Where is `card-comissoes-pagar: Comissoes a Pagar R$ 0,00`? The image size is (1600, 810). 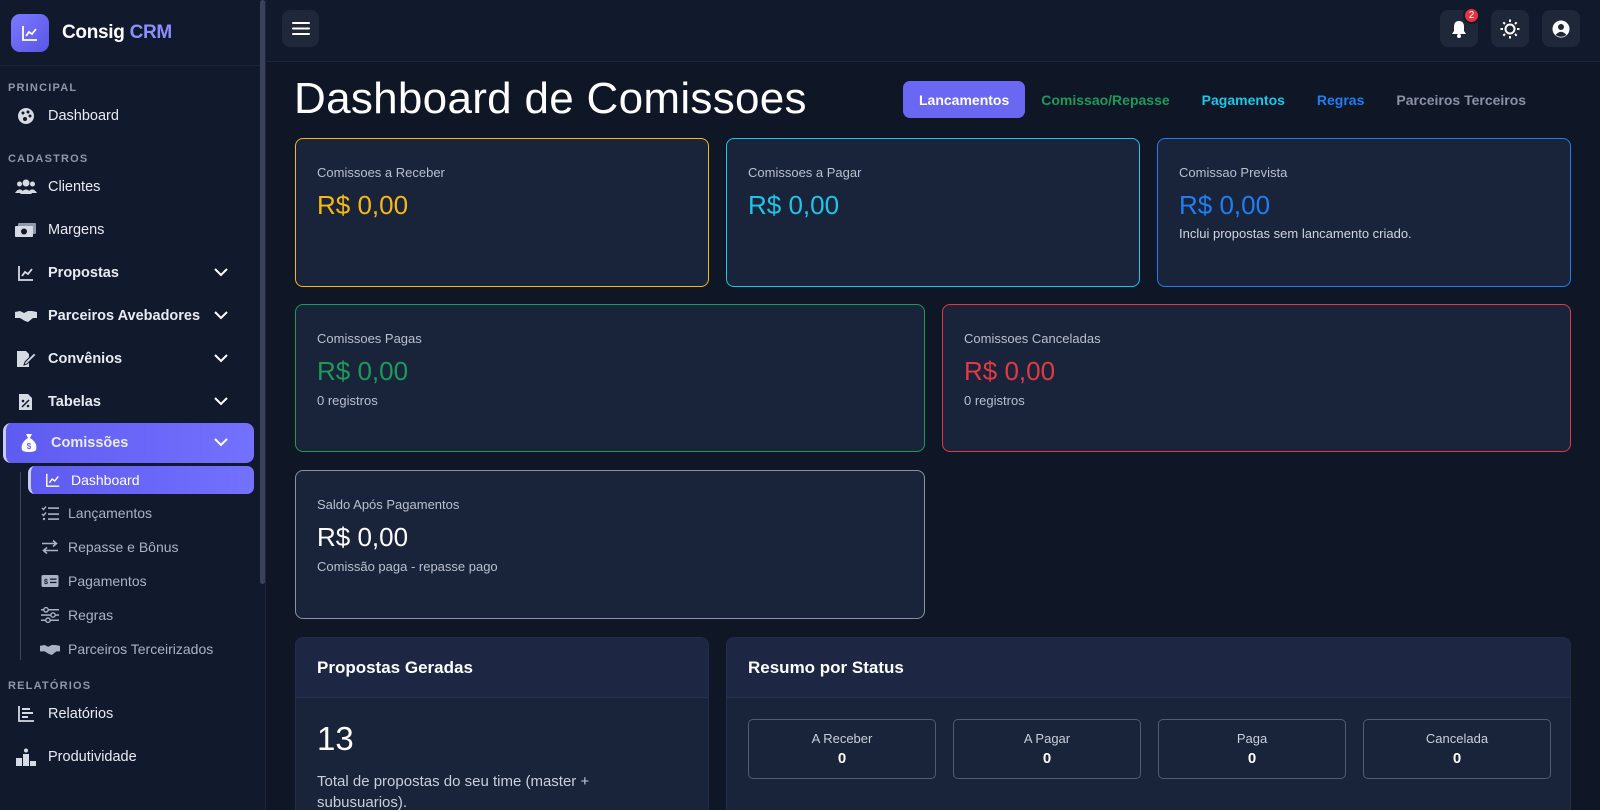
card-comissoes-pagar: Comissoes a Pagar R$ 0,00 is located at coordinates (933, 212).